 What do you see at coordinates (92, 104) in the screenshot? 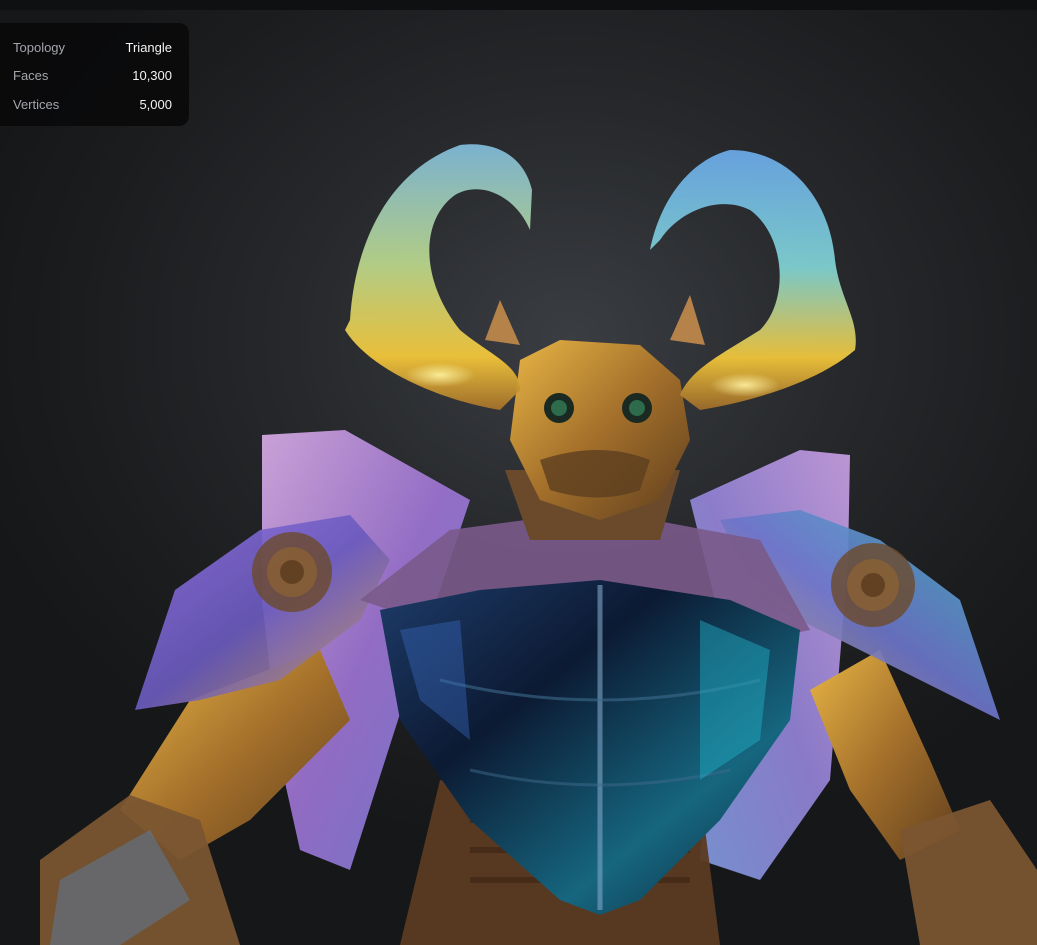
I see `info-row-vertices: Vertices 5,000` at bounding box center [92, 104].